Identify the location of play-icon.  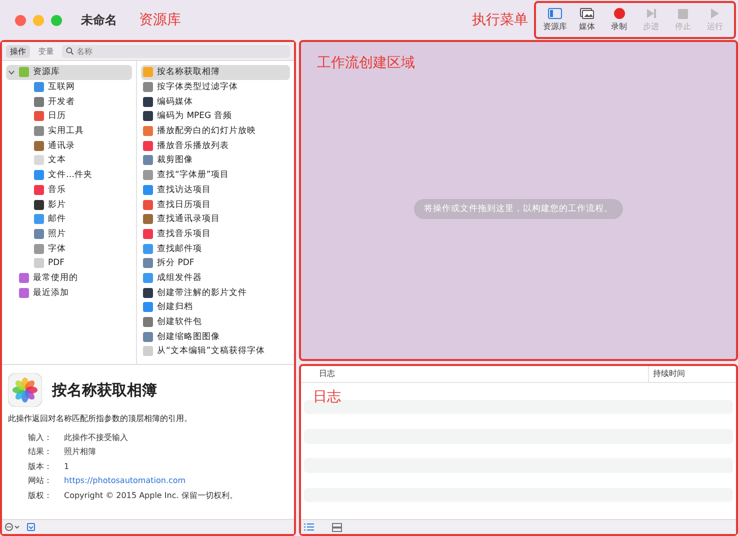
(715, 13).